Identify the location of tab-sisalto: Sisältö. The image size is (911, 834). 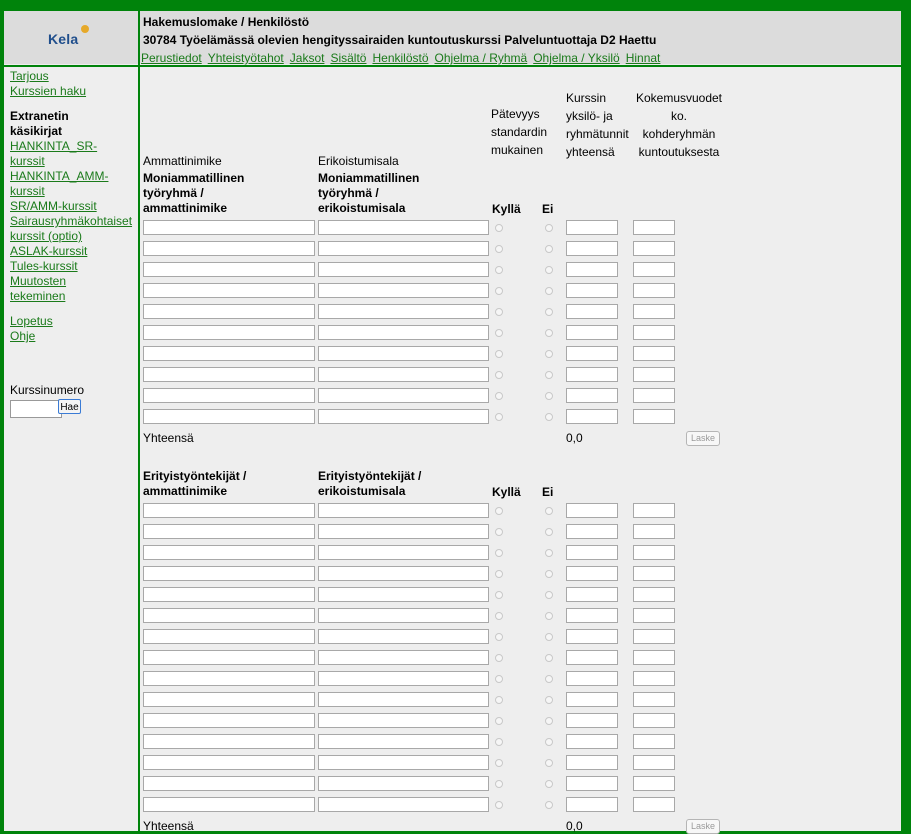
(348, 58).